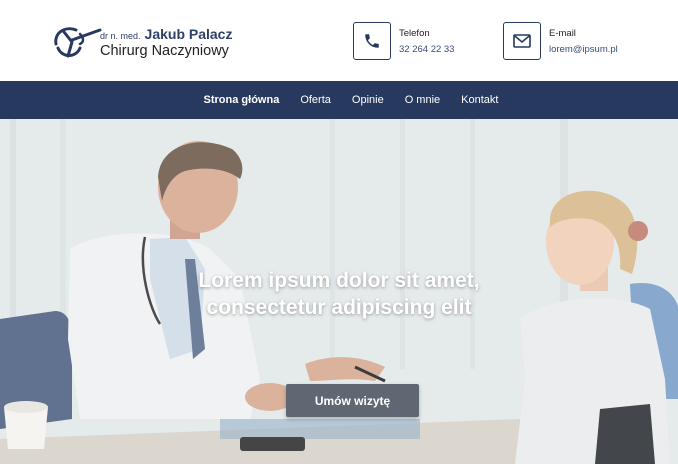  Describe the element at coordinates (339, 280) in the screenshot. I see `hero-title-line1: Lorem ipsum dolor sit amet,` at that location.